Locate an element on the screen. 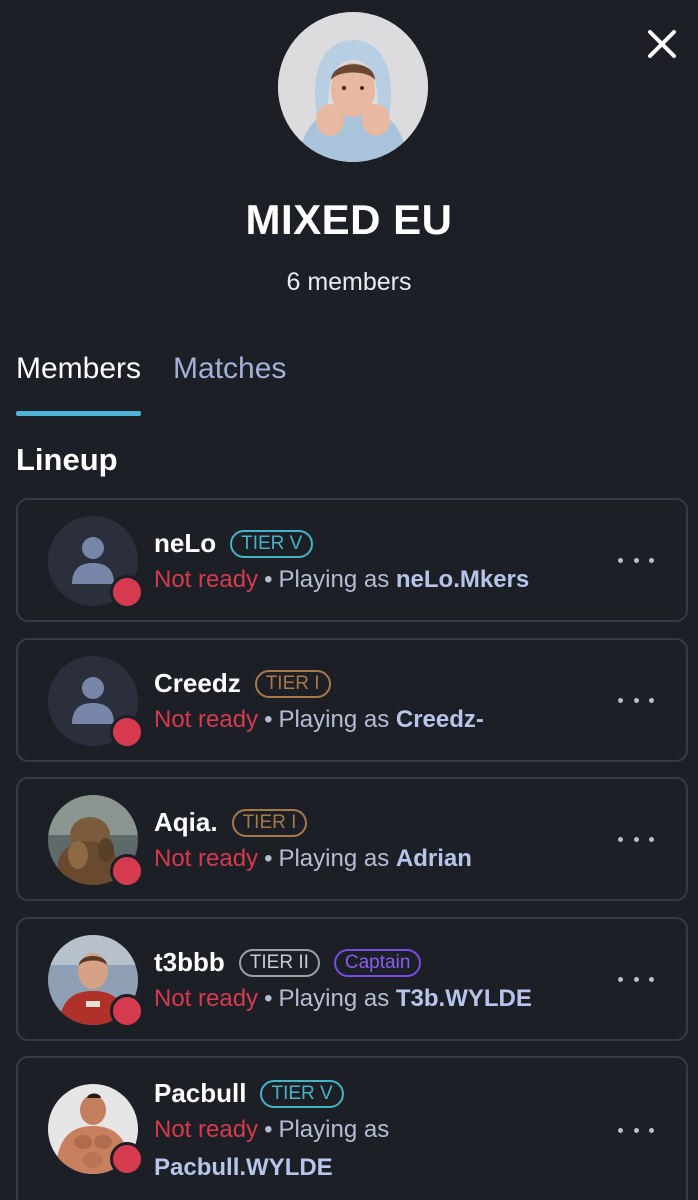 The height and width of the screenshot is (1200, 698). close-icon is located at coordinates (662, 44).